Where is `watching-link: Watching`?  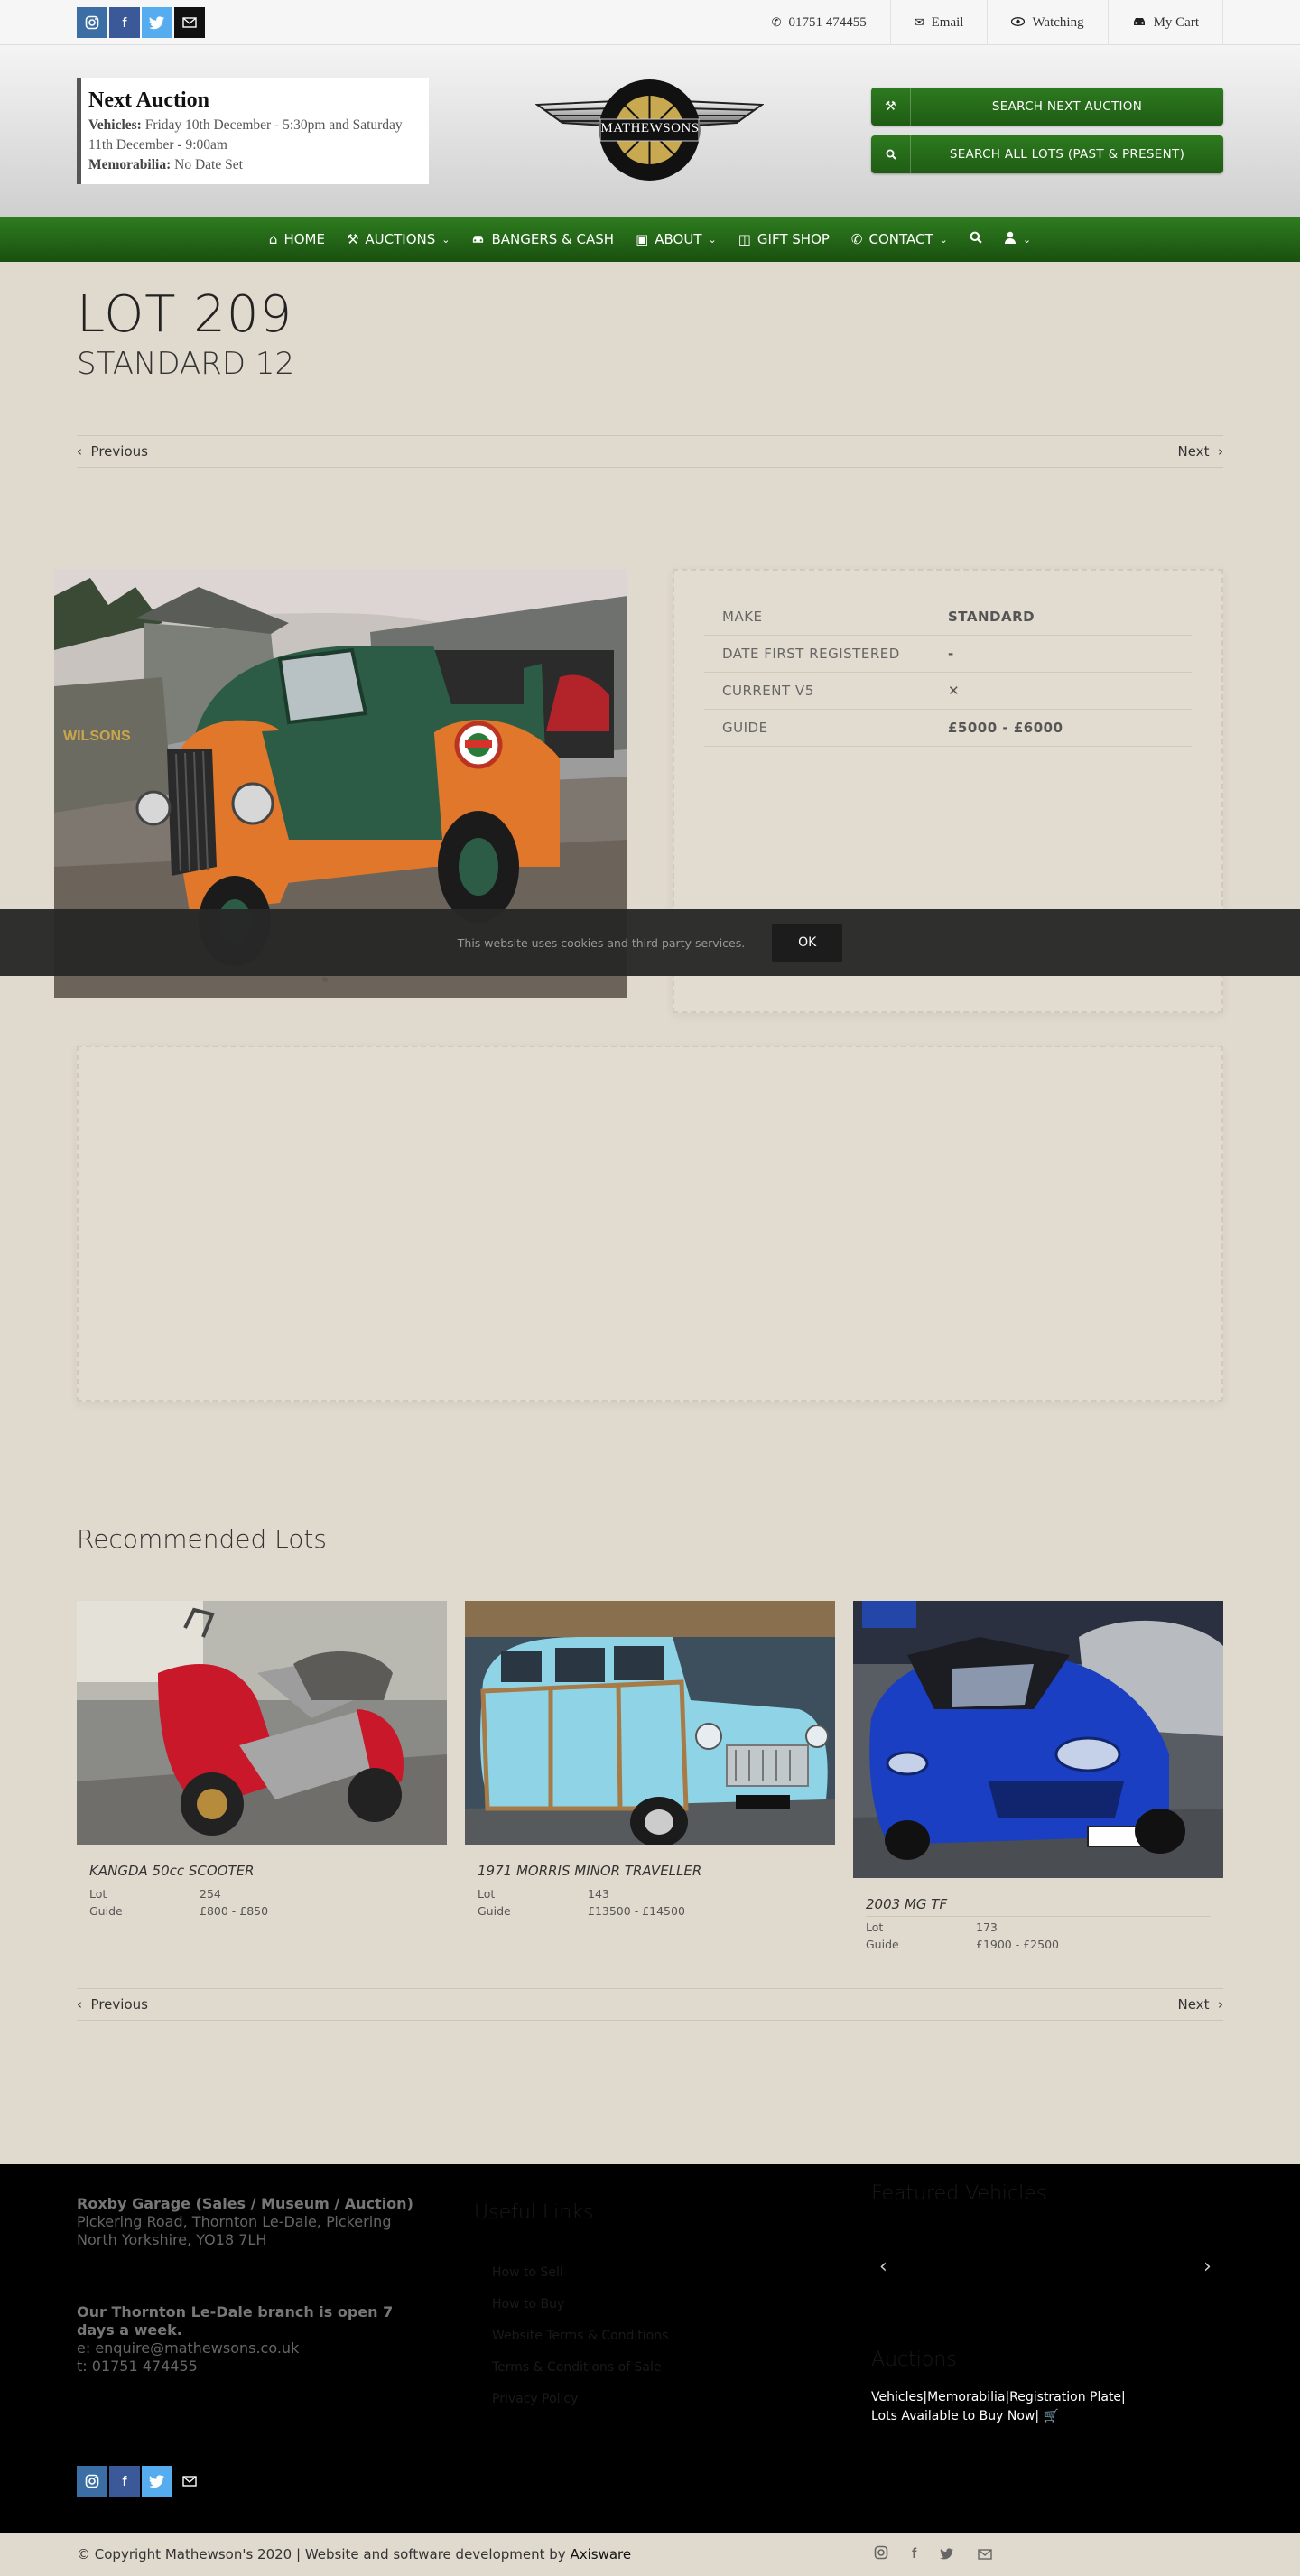
watching-link: Watching is located at coordinates (1047, 22).